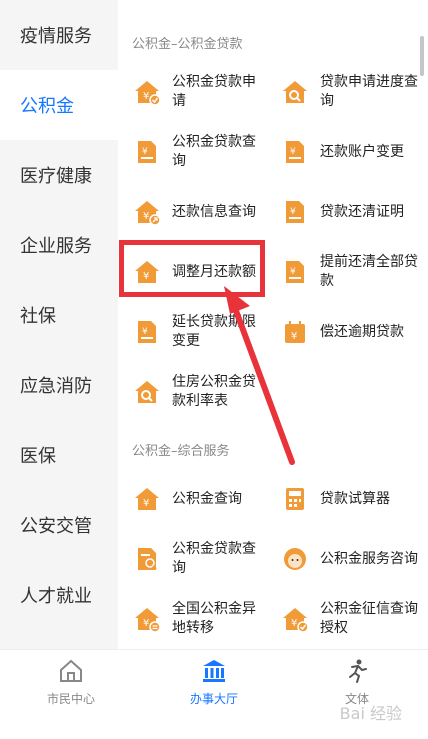  I want to click on sidebar-item-label: 应急消防, so click(56, 386).